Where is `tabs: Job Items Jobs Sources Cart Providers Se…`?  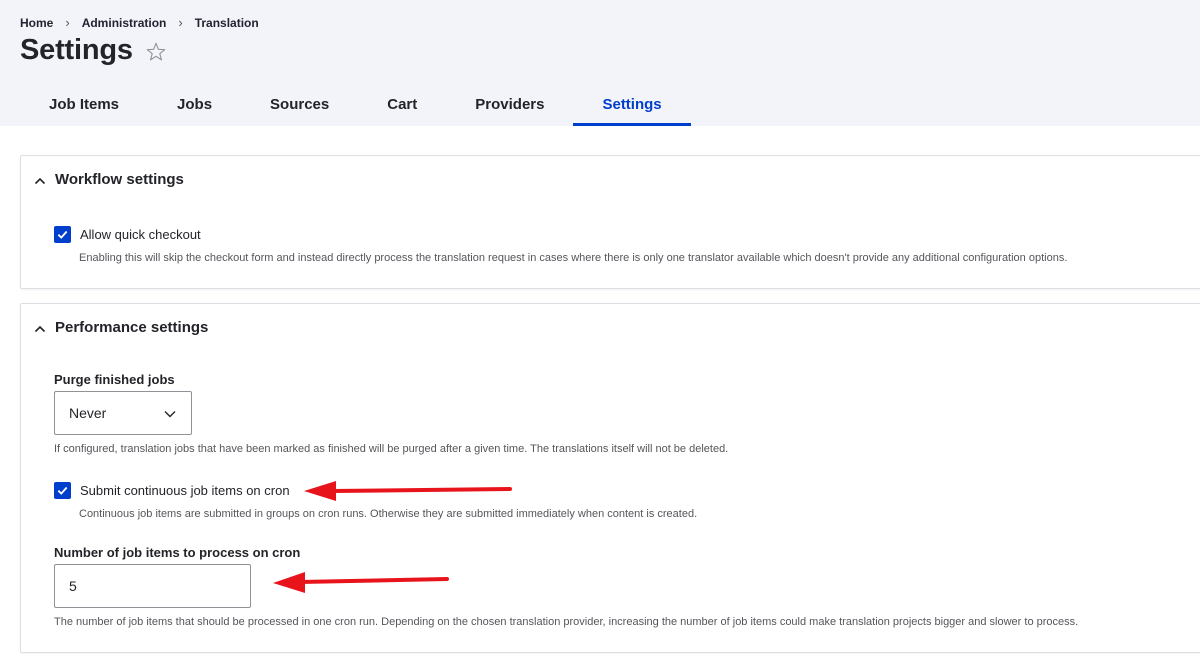 tabs: Job Items Jobs Sources Cart Providers Se… is located at coordinates (355, 105).